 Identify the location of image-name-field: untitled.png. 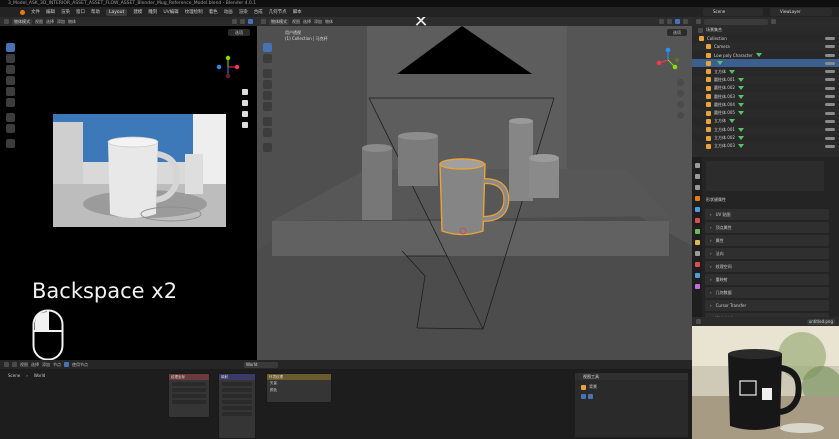
(820, 321).